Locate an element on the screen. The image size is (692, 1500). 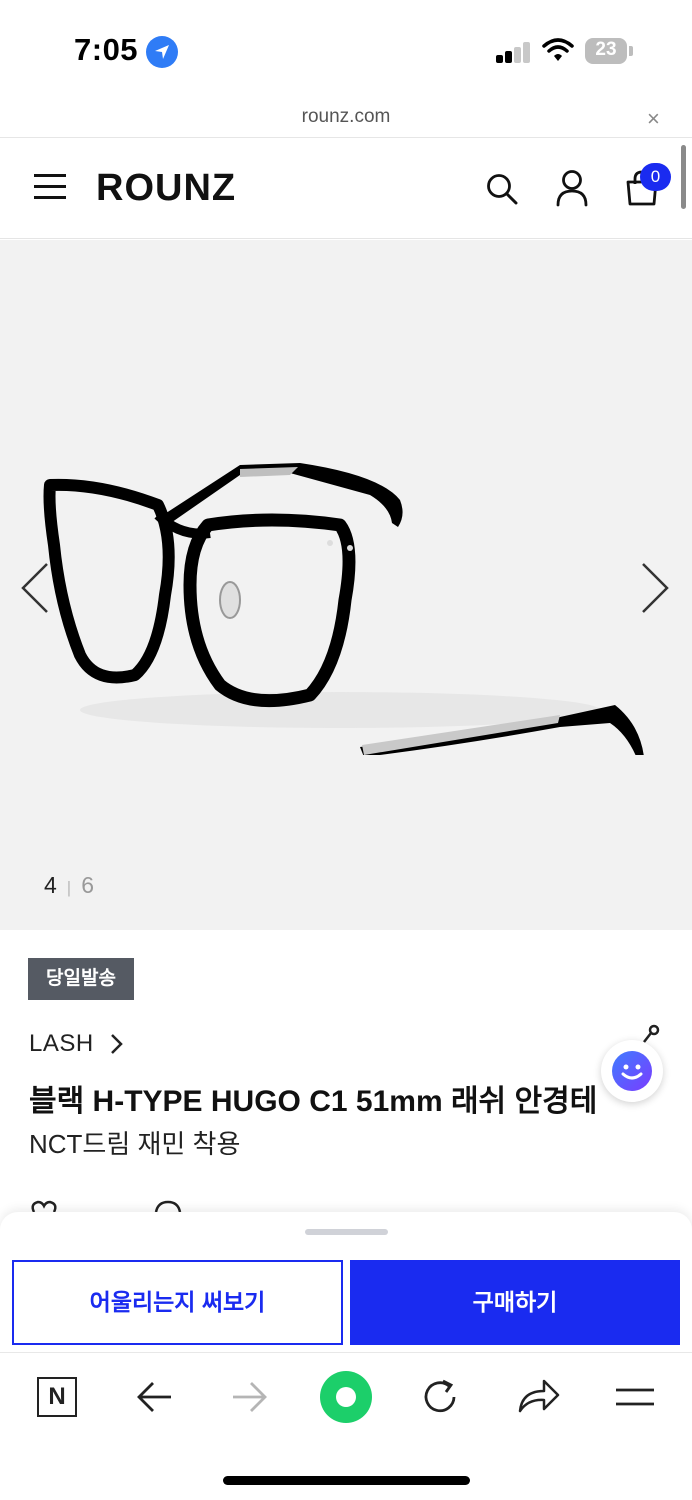
chat-icon is located at coordinates (632, 1071).